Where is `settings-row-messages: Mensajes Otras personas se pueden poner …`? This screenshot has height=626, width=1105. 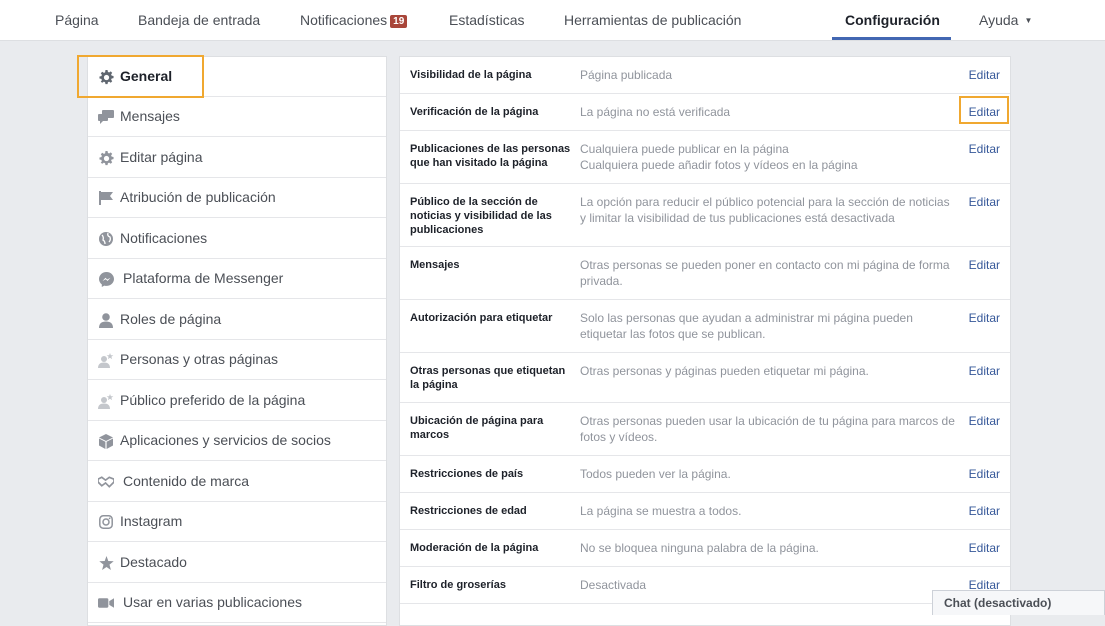
settings-row-messages: Mensajes Otras personas se pueden poner … is located at coordinates (705, 273).